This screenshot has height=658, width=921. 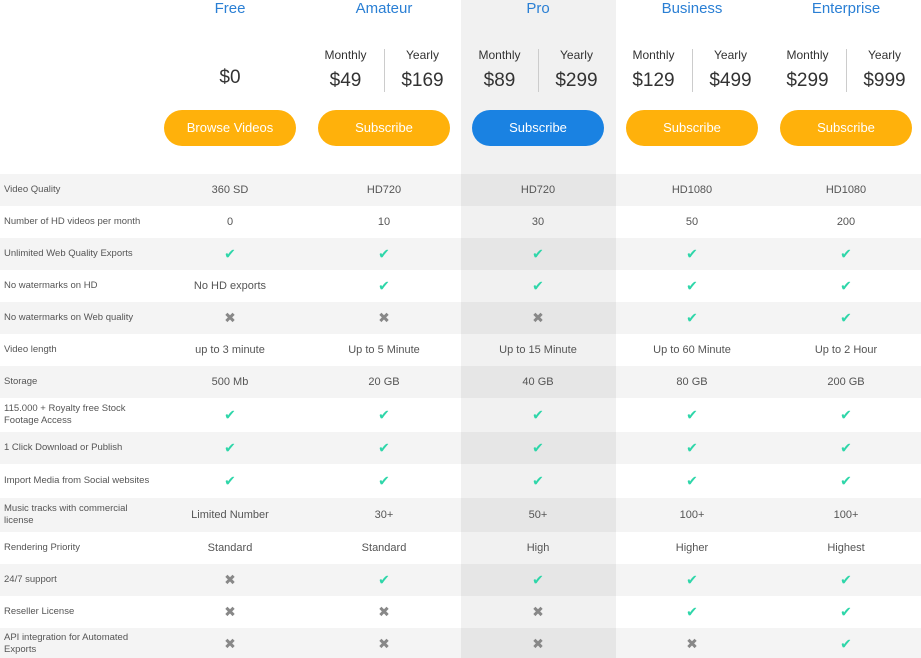 I want to click on plan-pro: Pro Monthly $89 Yearly $299 Subscribe, so click(x=538, y=80).